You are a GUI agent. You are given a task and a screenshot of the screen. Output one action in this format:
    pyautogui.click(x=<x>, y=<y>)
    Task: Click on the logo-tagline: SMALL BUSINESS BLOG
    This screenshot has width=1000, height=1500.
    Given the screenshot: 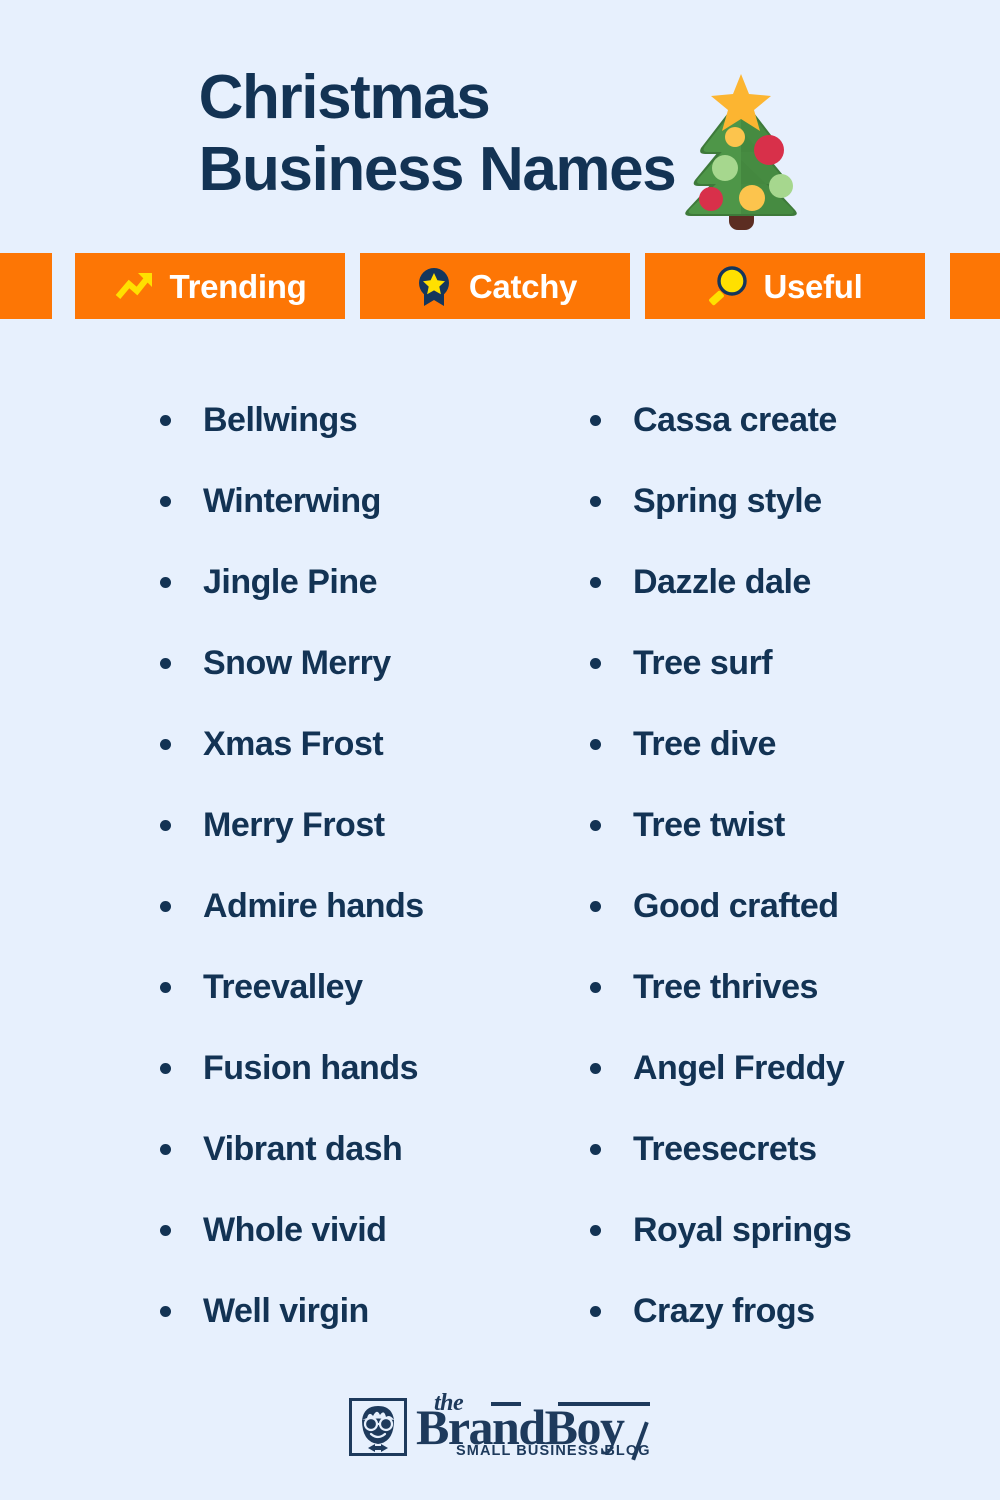 What is the action you would take?
    pyautogui.click(x=553, y=1451)
    